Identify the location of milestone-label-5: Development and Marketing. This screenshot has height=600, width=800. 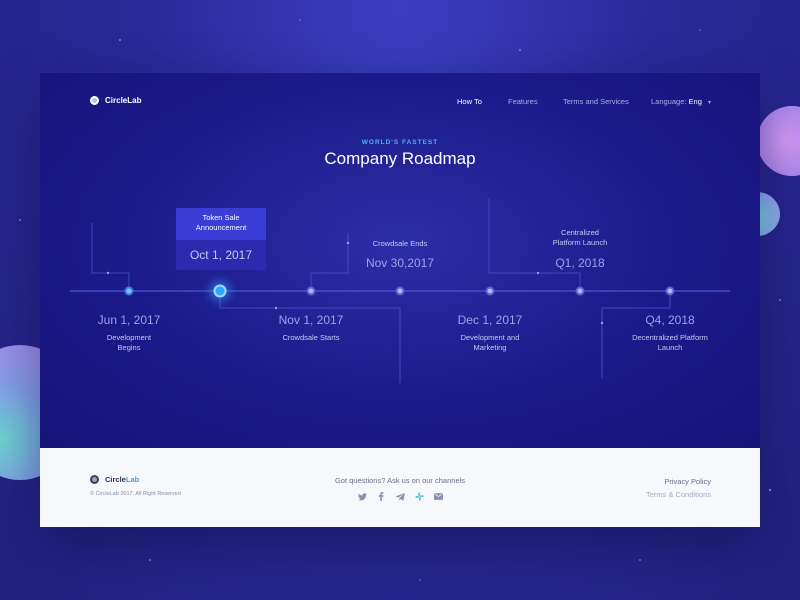
(490, 342).